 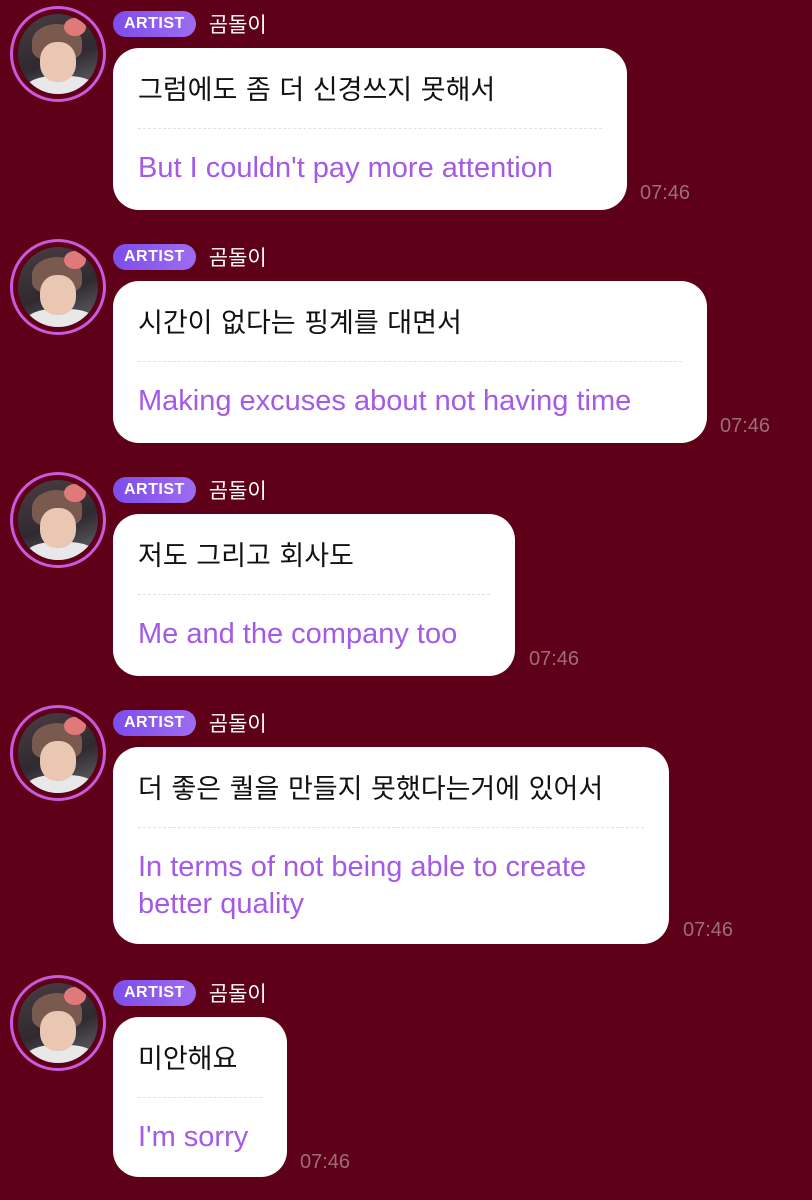 I want to click on message-bubble: 미안해요 I'm sorry, so click(x=200, y=1097).